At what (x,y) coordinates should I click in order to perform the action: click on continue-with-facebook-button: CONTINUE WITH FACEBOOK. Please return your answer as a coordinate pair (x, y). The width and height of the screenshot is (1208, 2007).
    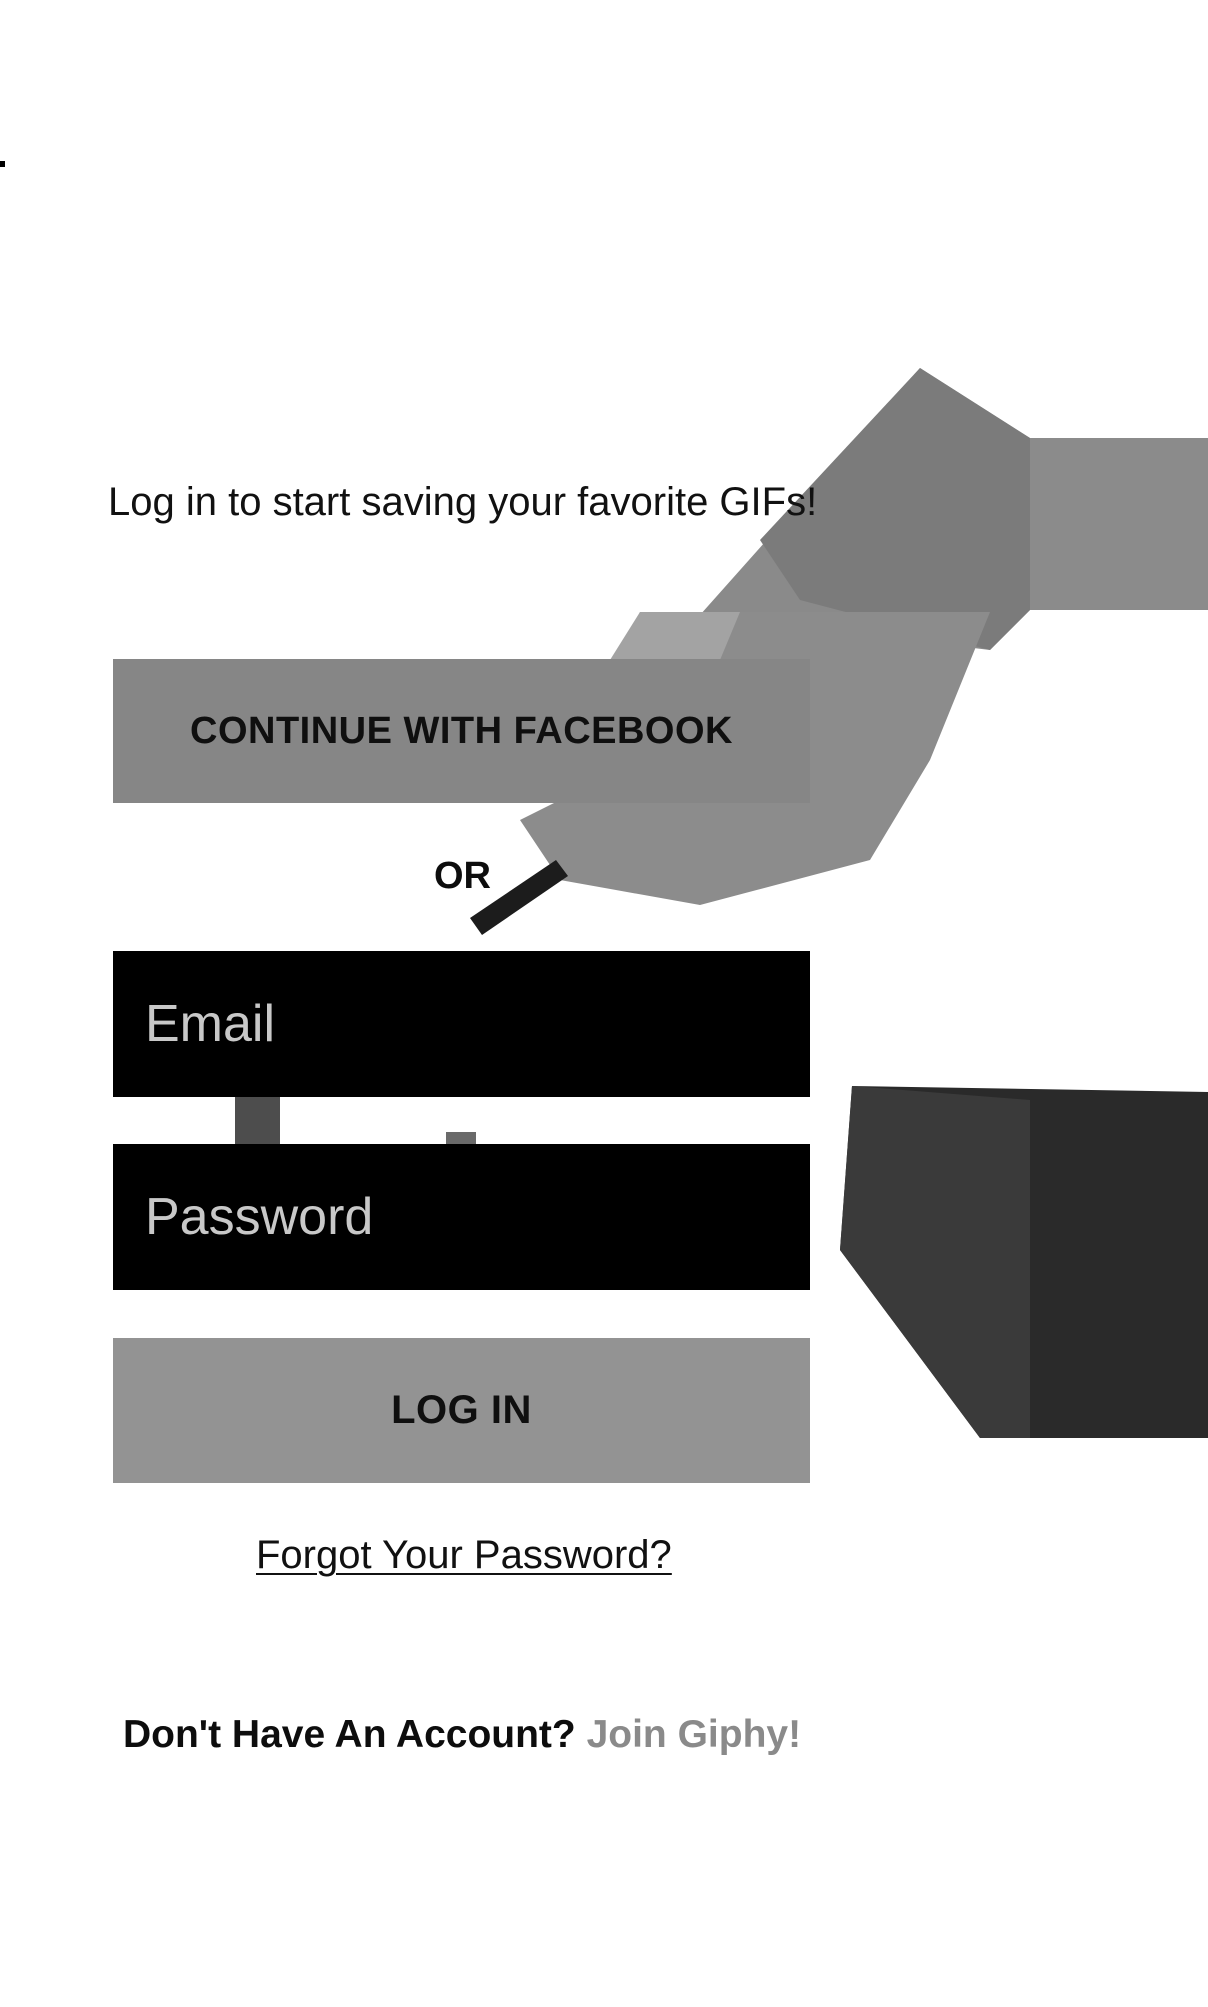
    Looking at the image, I should click on (461, 731).